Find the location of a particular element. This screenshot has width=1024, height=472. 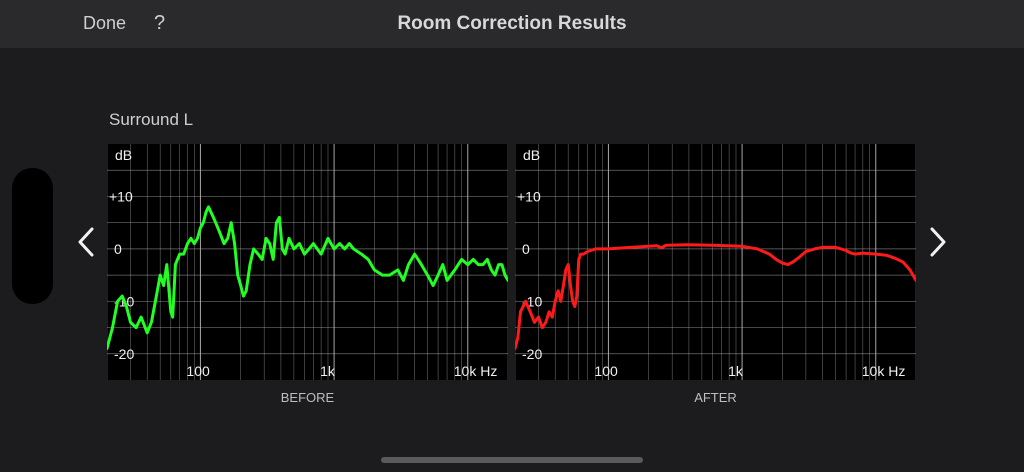

after-caption: AFTER is located at coordinates (715, 397).